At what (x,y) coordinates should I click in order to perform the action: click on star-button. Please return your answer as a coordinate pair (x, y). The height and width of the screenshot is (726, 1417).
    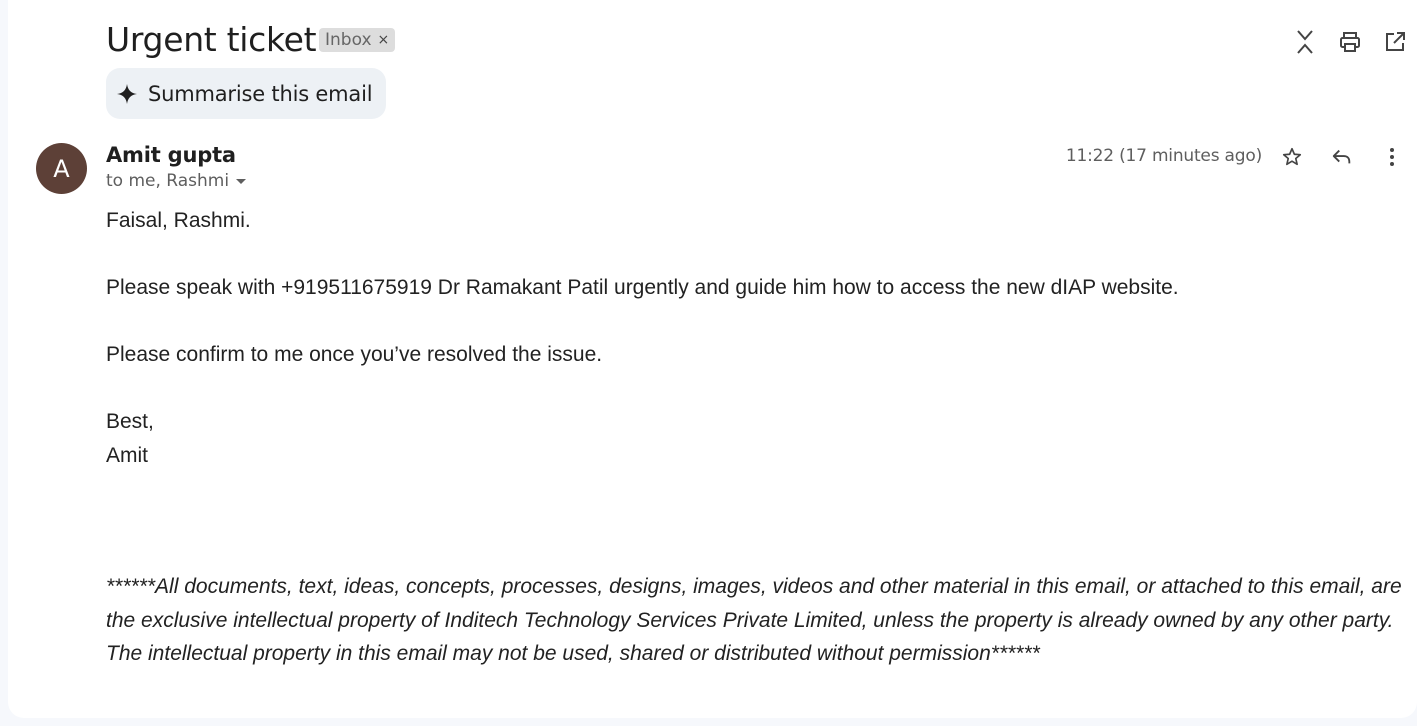
    Looking at the image, I should click on (1292, 157).